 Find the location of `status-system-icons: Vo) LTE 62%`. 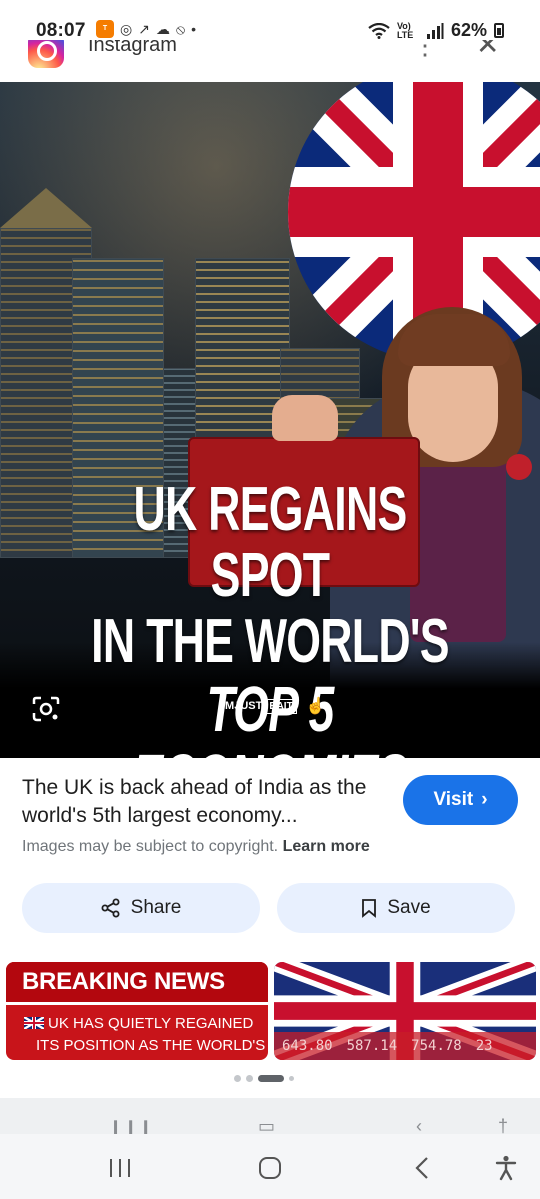

status-system-icons: Vo) LTE 62% is located at coordinates (436, 30).